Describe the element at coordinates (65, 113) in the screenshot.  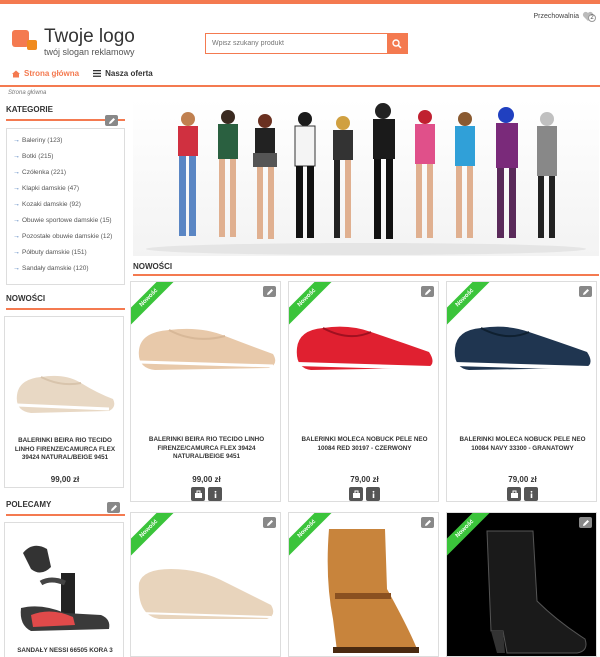
I see `categories-heading: KATEGORIE` at that location.